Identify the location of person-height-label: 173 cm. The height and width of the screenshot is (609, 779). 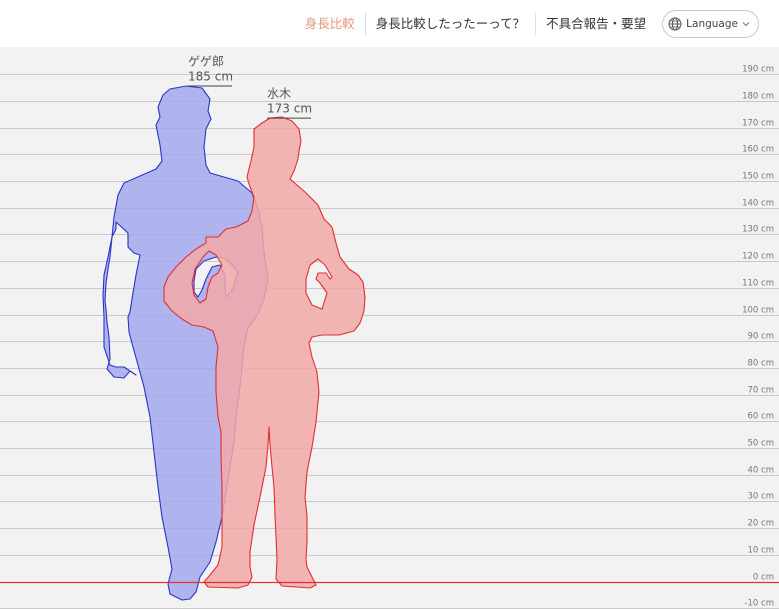
(289, 109).